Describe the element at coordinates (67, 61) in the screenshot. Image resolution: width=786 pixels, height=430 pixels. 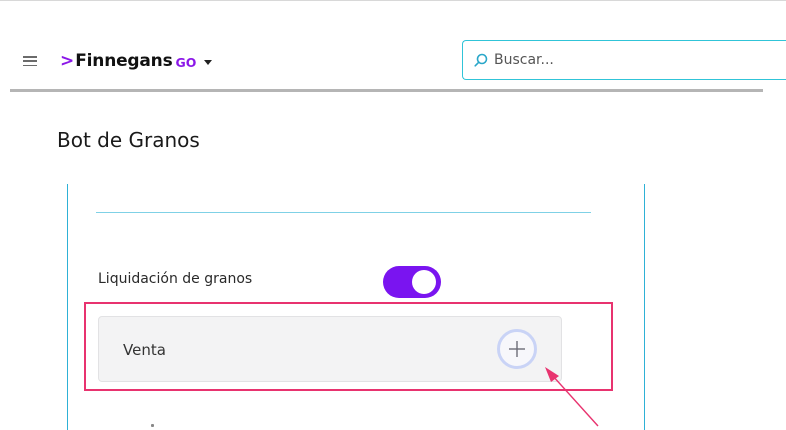
I see `logo-chevron: >` at that location.